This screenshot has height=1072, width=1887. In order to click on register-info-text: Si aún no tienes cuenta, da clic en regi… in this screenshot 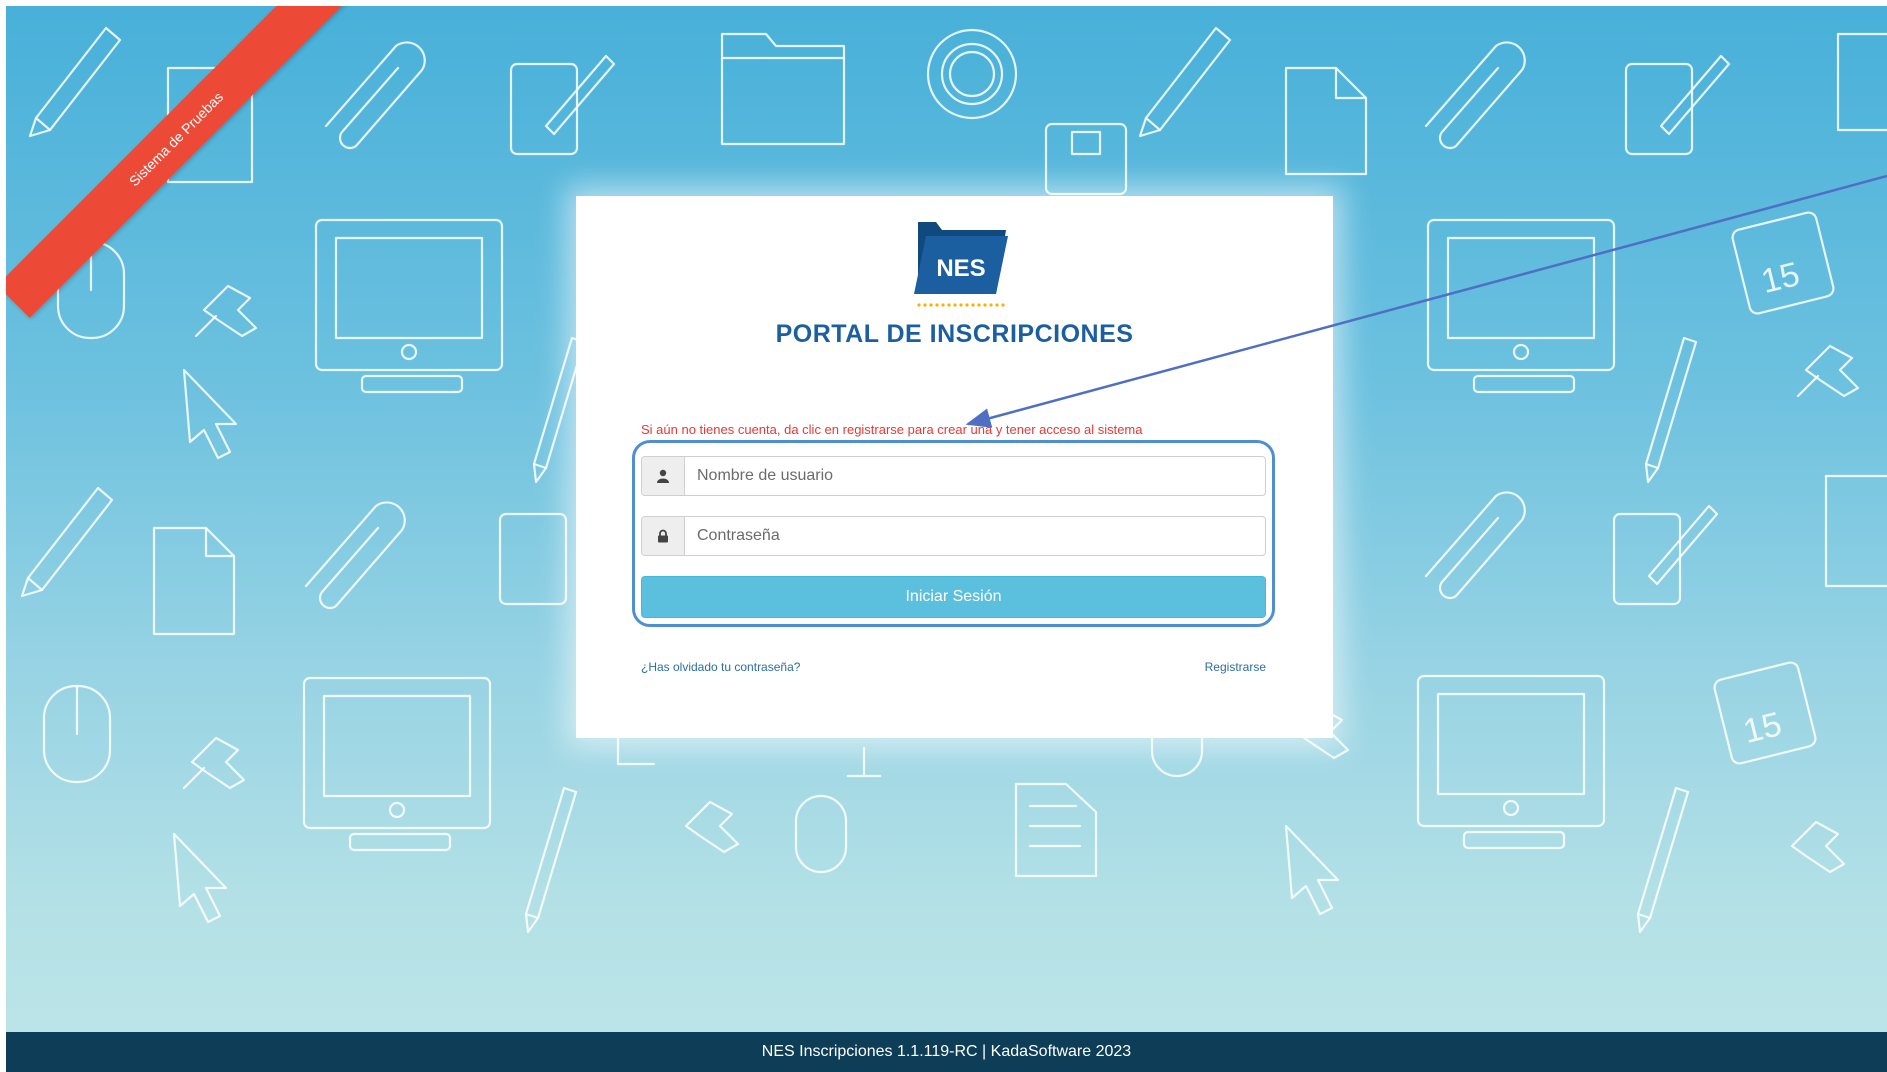, I will do `click(892, 429)`.